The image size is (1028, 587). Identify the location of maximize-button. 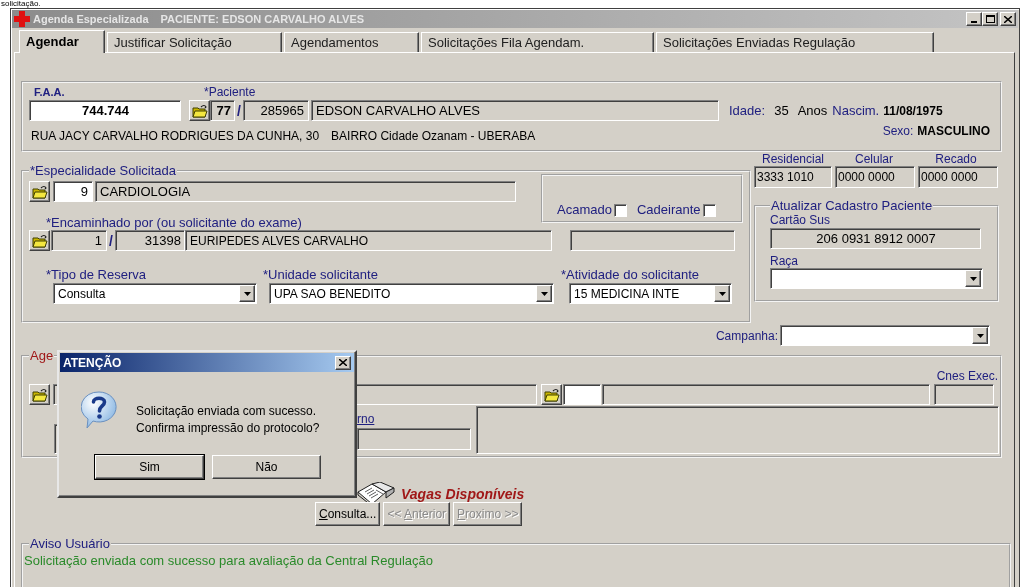
(990, 19).